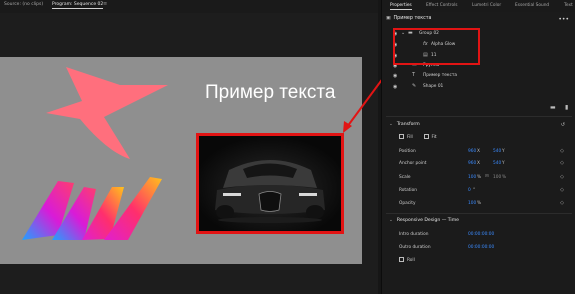 This screenshot has height=294, width=575. Describe the element at coordinates (433, 86) in the screenshot. I see `layer-label: Shape 01` at that location.